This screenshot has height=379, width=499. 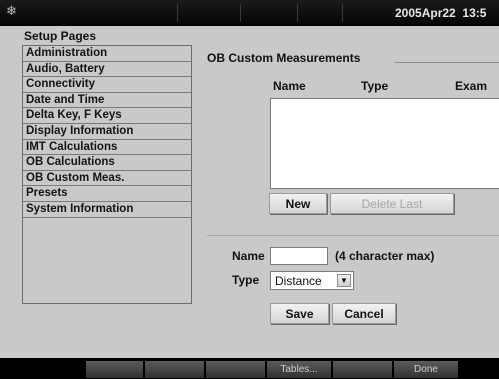 What do you see at coordinates (107, 148) in the screenshot?
I see `setup-page-item: IMT Calculations` at bounding box center [107, 148].